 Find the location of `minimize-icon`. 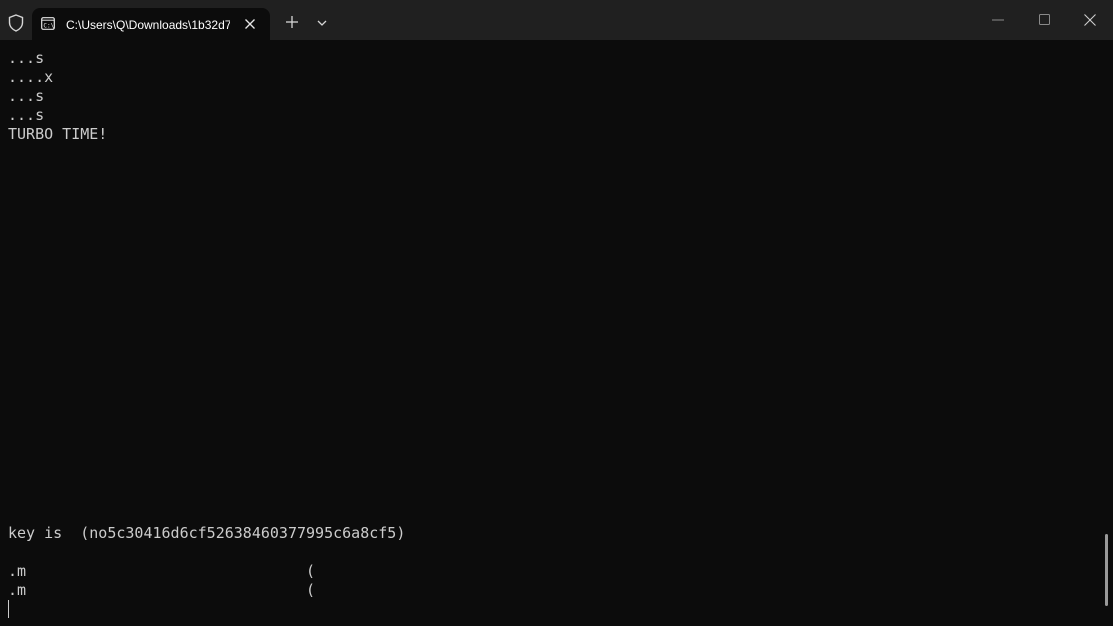

minimize-icon is located at coordinates (998, 20).